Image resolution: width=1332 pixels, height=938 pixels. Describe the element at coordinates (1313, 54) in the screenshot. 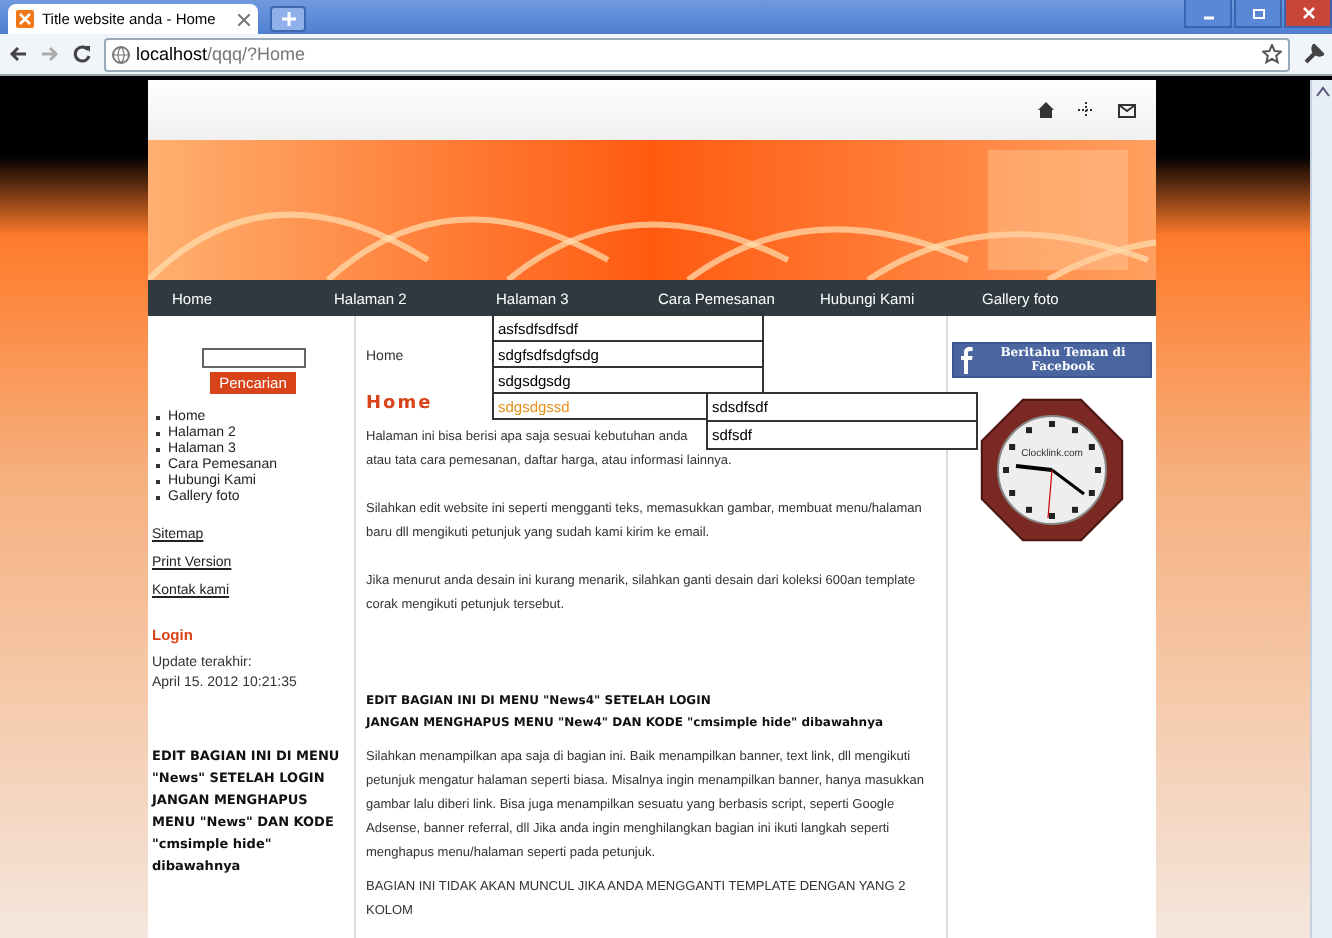

I see `wrench-icon` at that location.